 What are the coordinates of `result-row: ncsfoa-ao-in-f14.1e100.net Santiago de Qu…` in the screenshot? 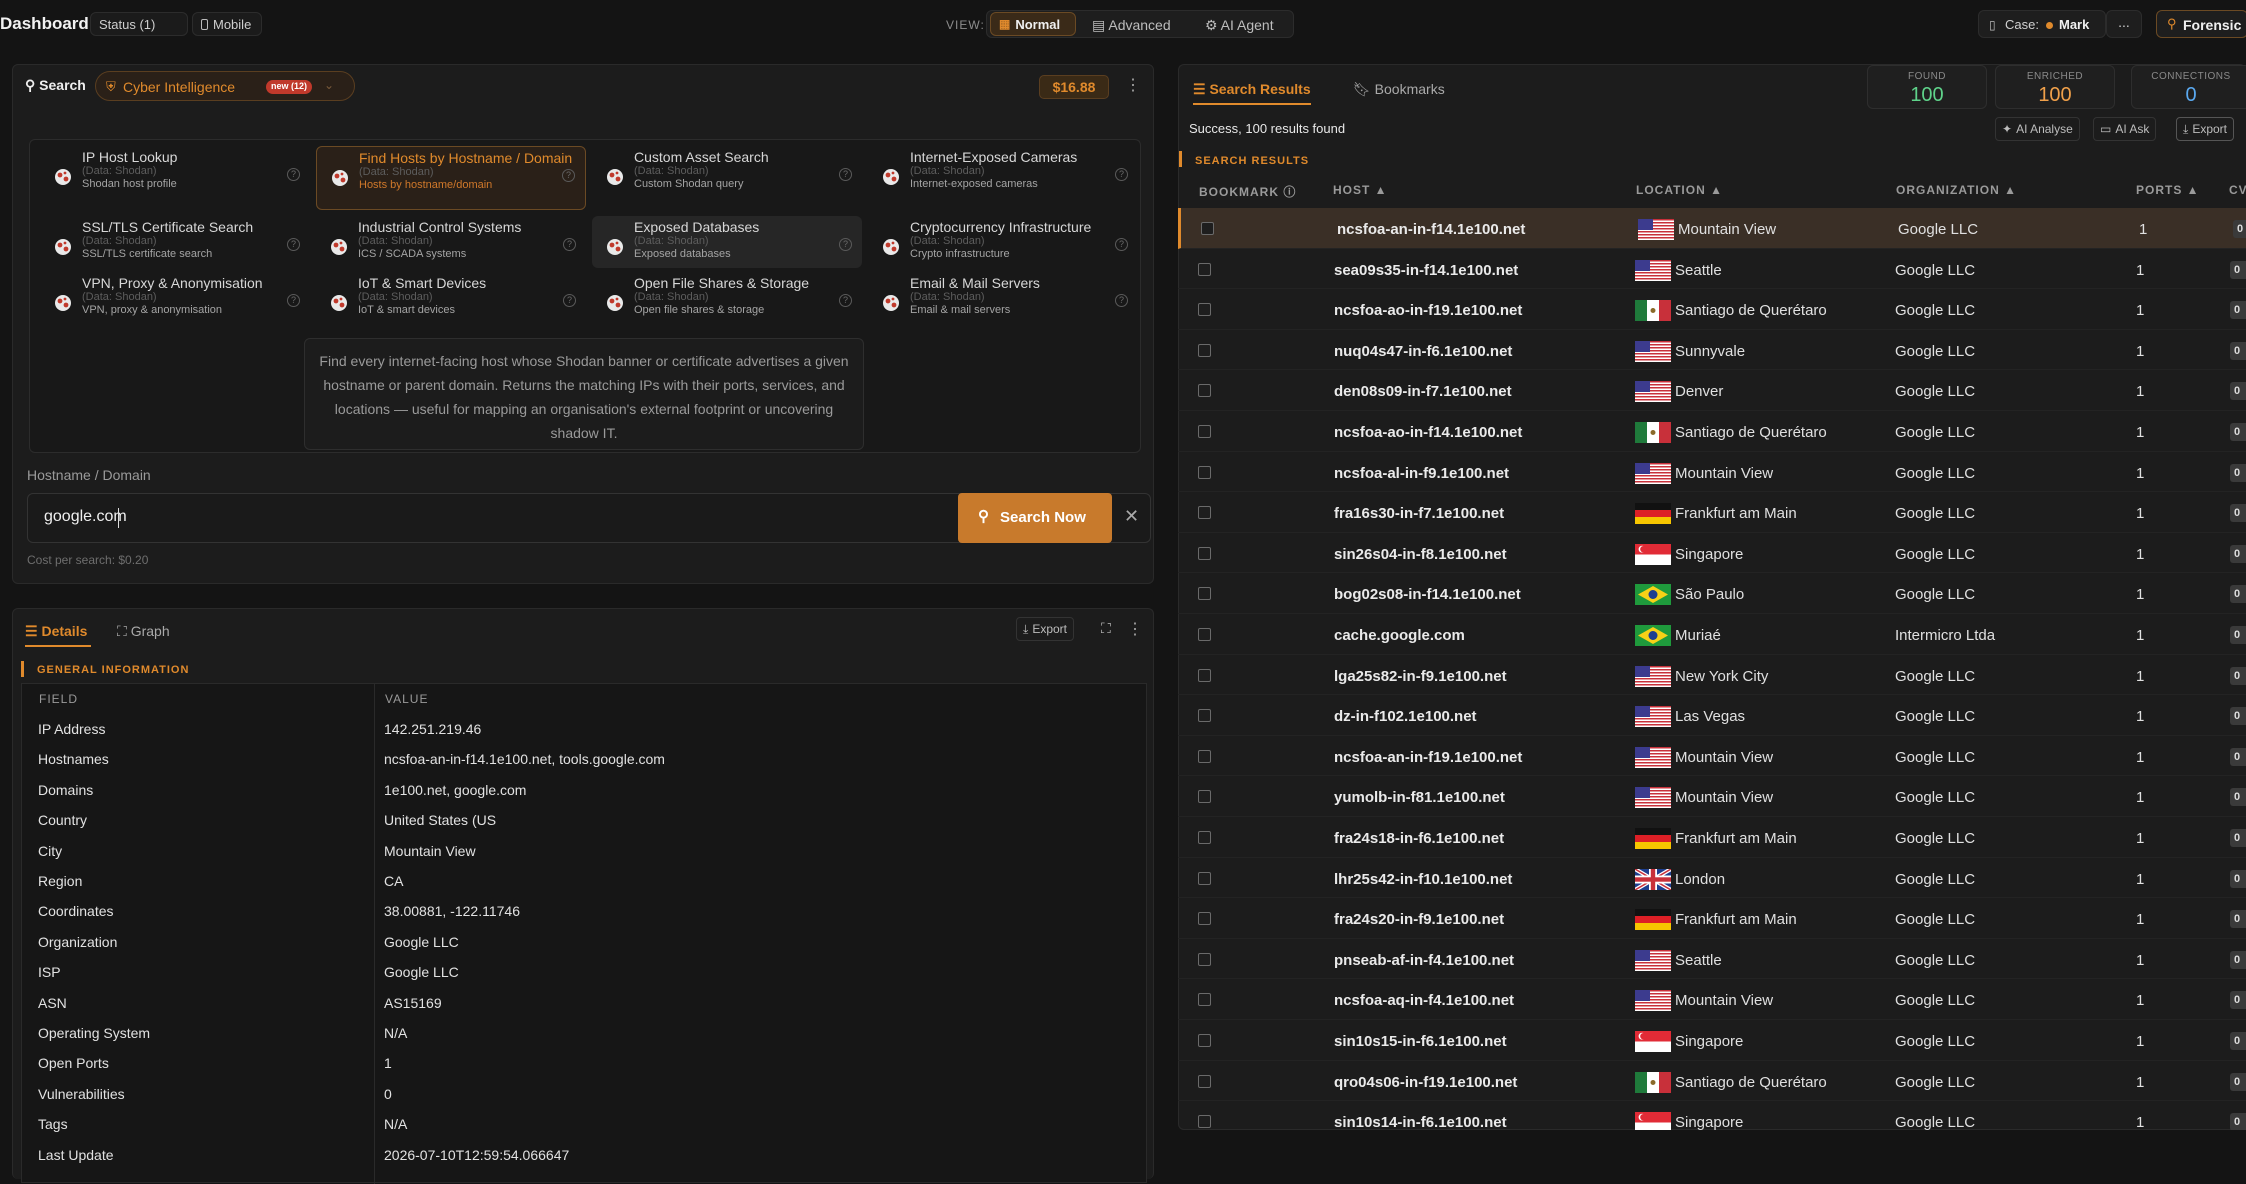 It's located at (1712, 431).